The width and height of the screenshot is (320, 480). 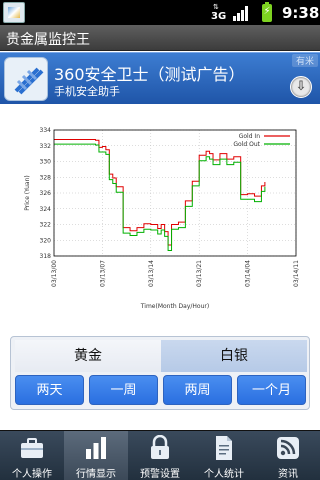 I want to click on ad-provider-badge: 有米, so click(x=304, y=60).